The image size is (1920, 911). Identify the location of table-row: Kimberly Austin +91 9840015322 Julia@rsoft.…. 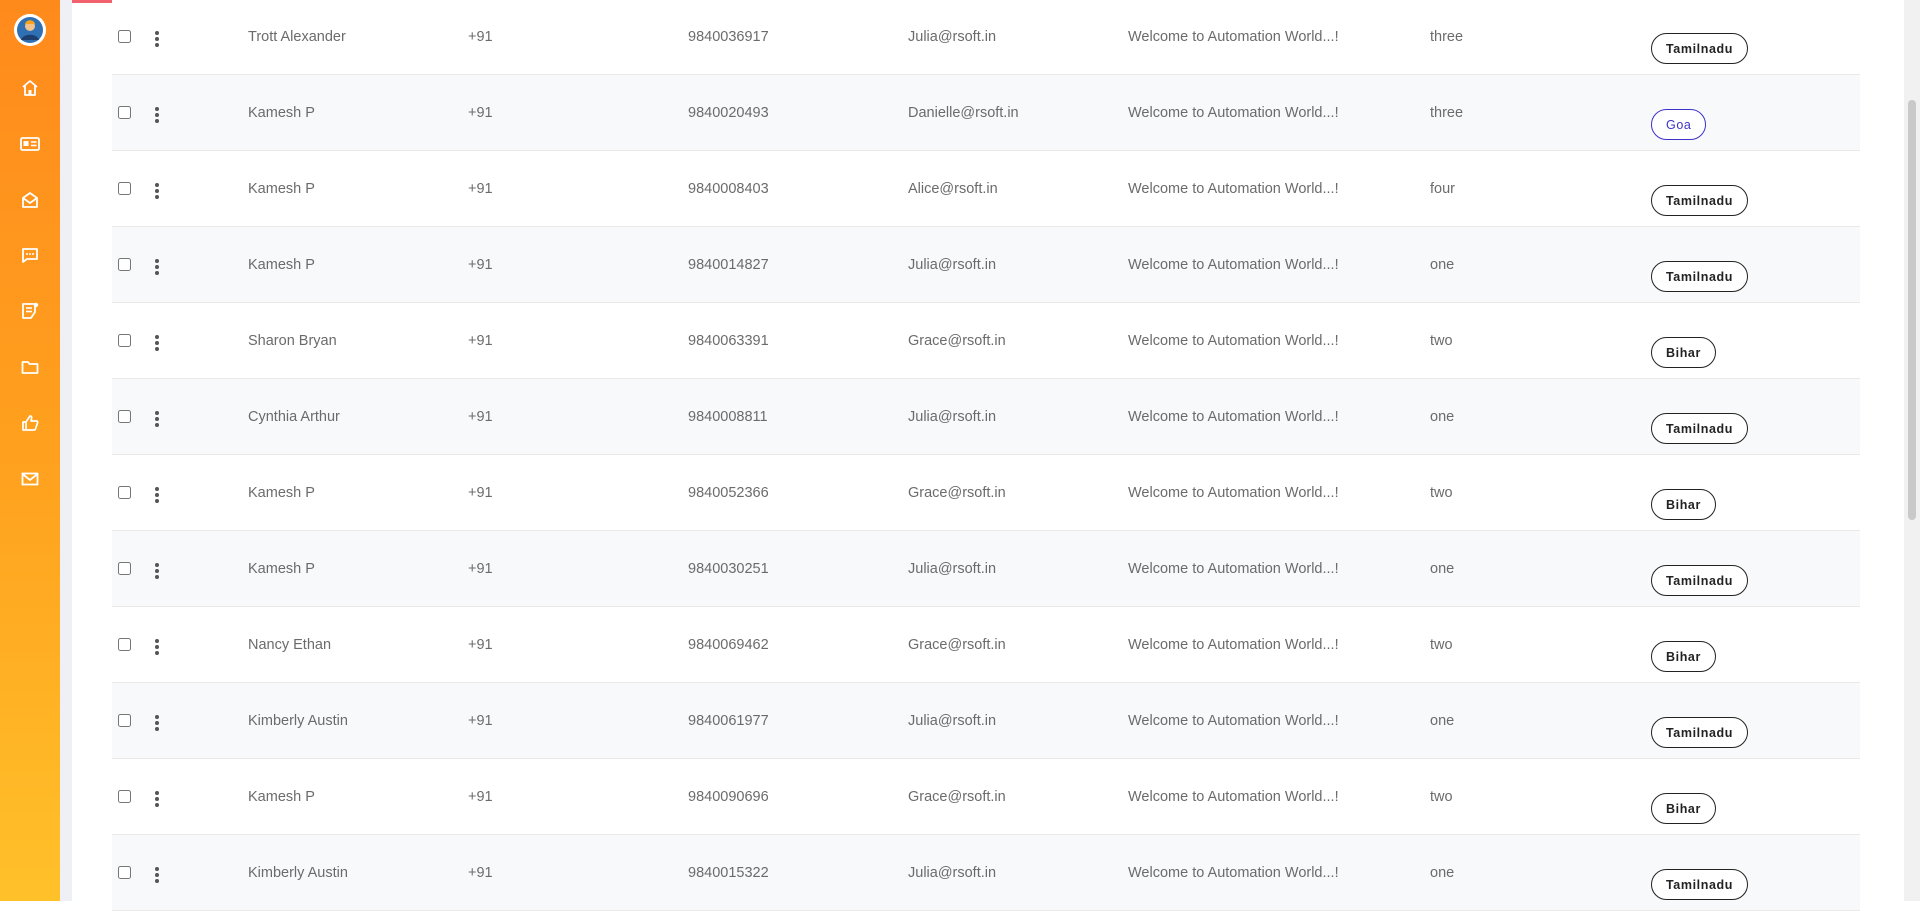
(986, 873).